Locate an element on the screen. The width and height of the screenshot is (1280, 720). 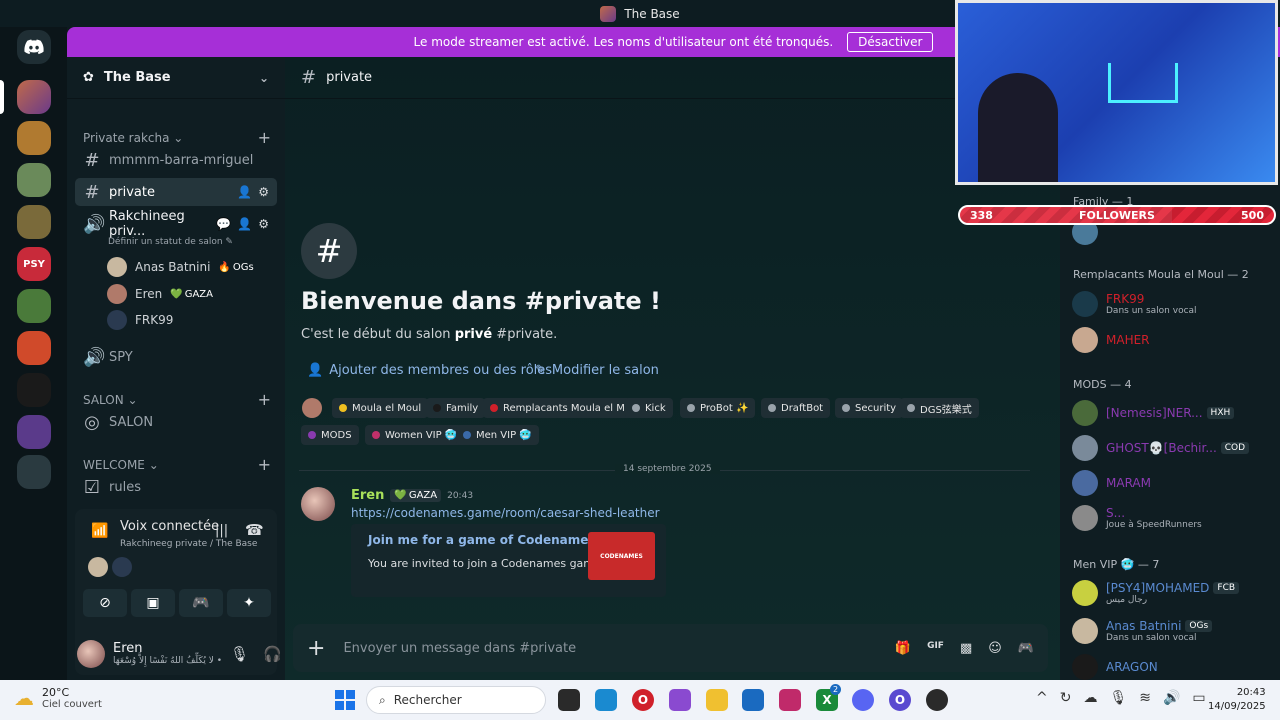
disable-streamer-button: Désactiver is located at coordinates (890, 42).